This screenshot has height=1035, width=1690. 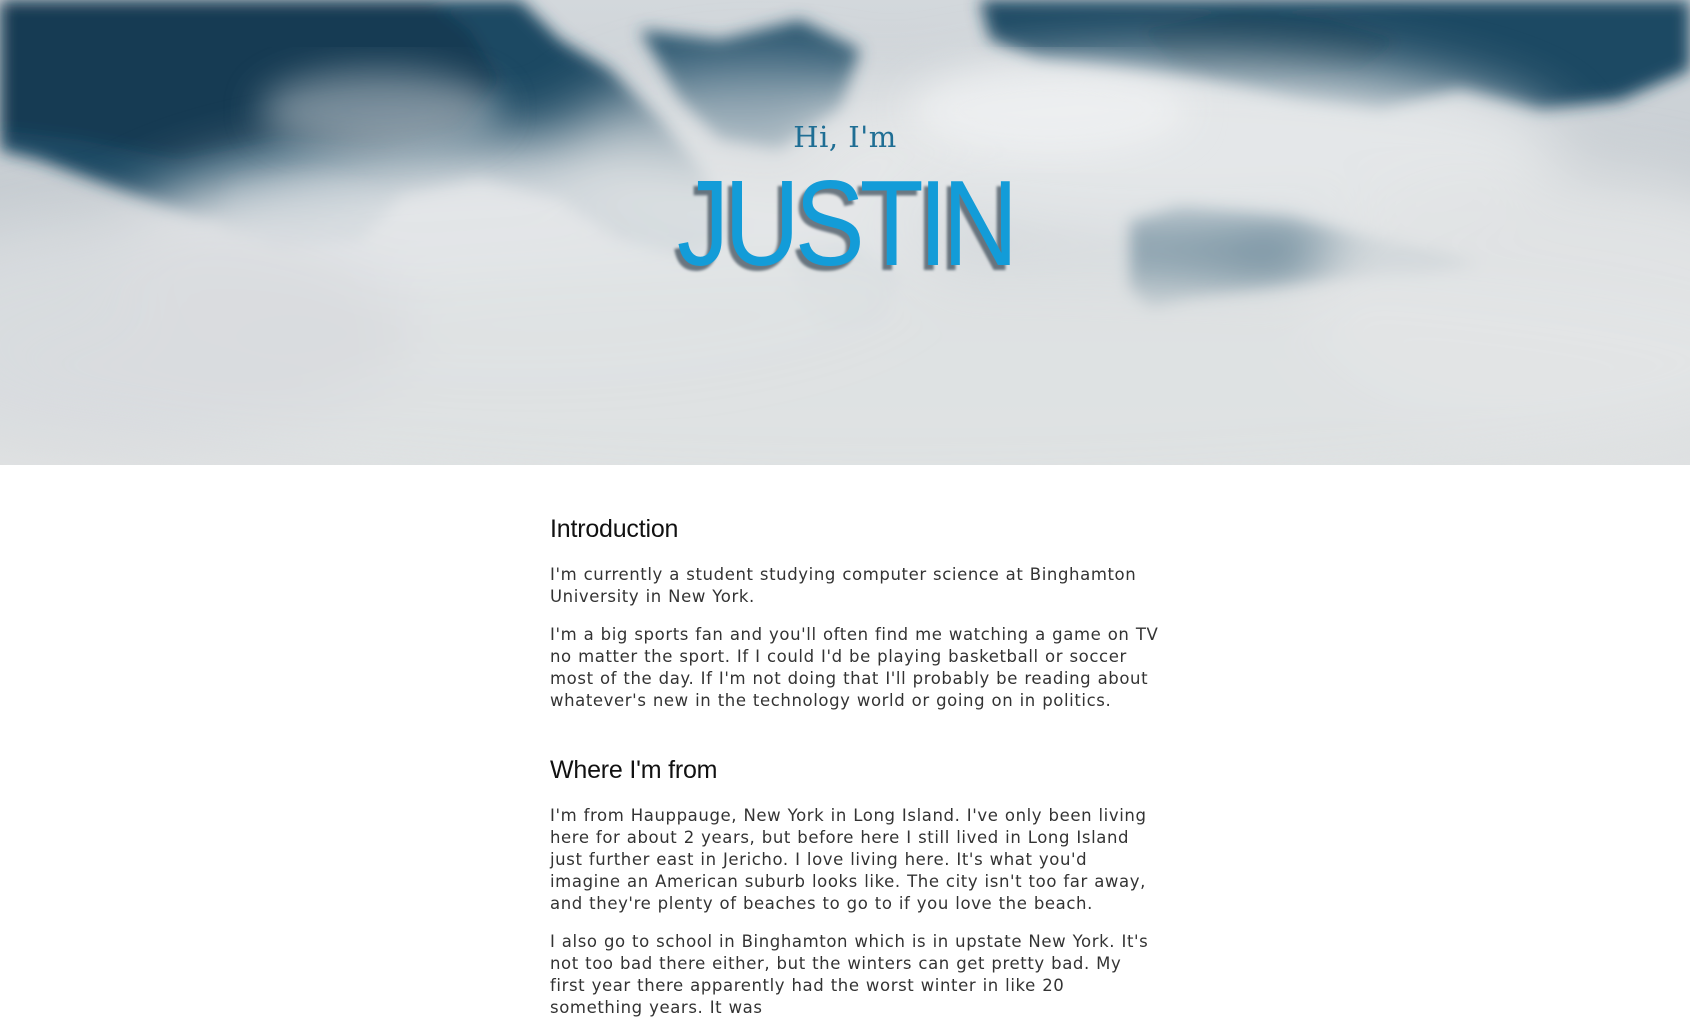 I want to click on hero-greeting: Hi, I'm, so click(x=845, y=137).